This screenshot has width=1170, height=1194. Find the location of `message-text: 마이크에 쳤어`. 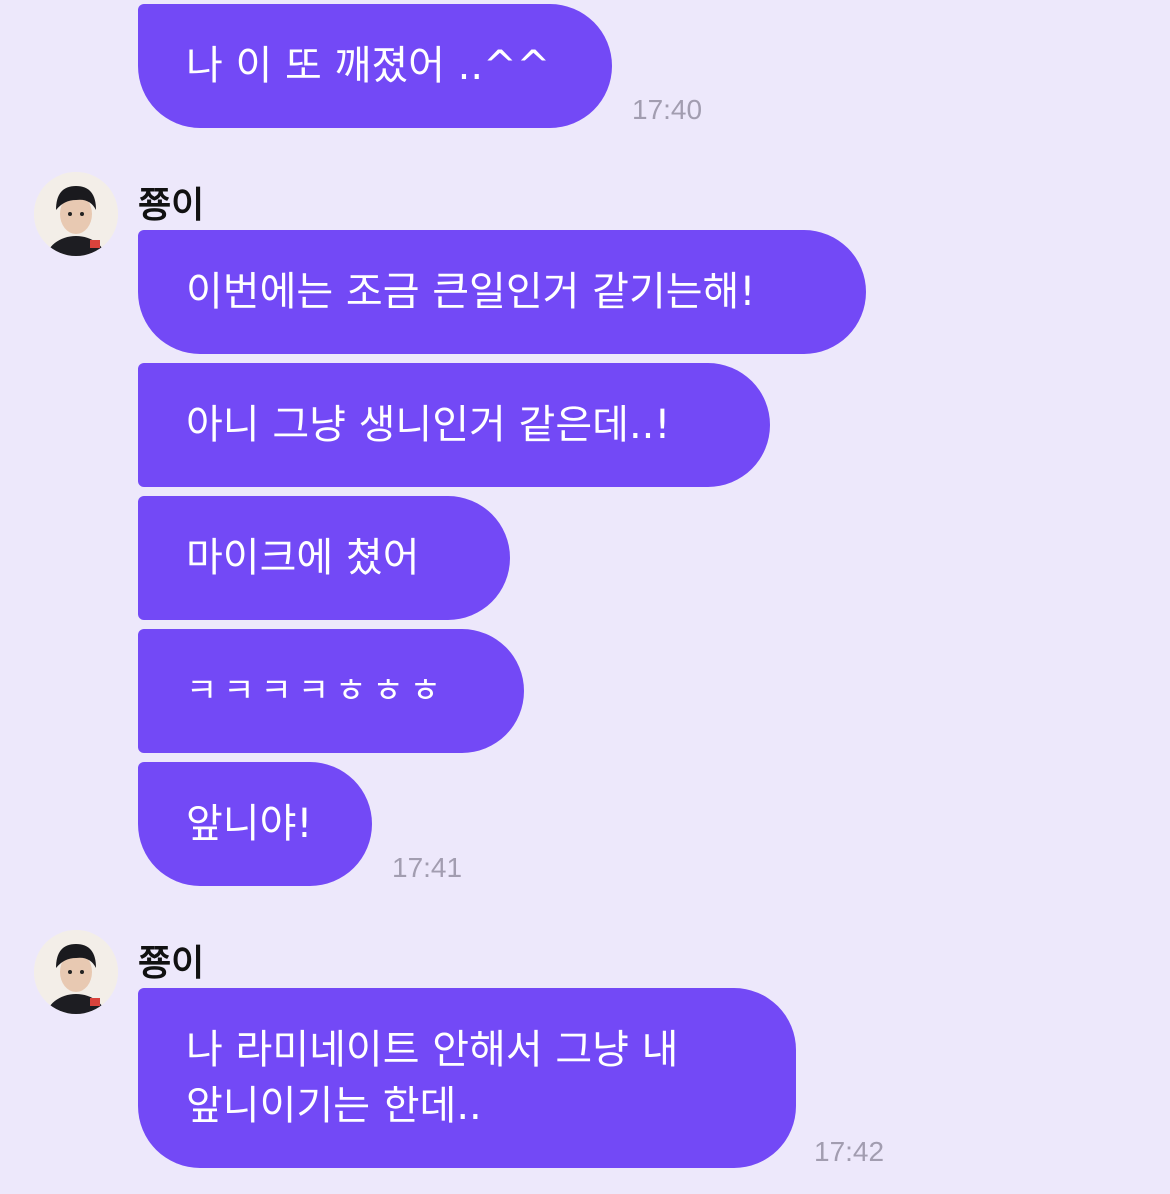

message-text: 마이크에 쳤어 is located at coordinates (303, 558).